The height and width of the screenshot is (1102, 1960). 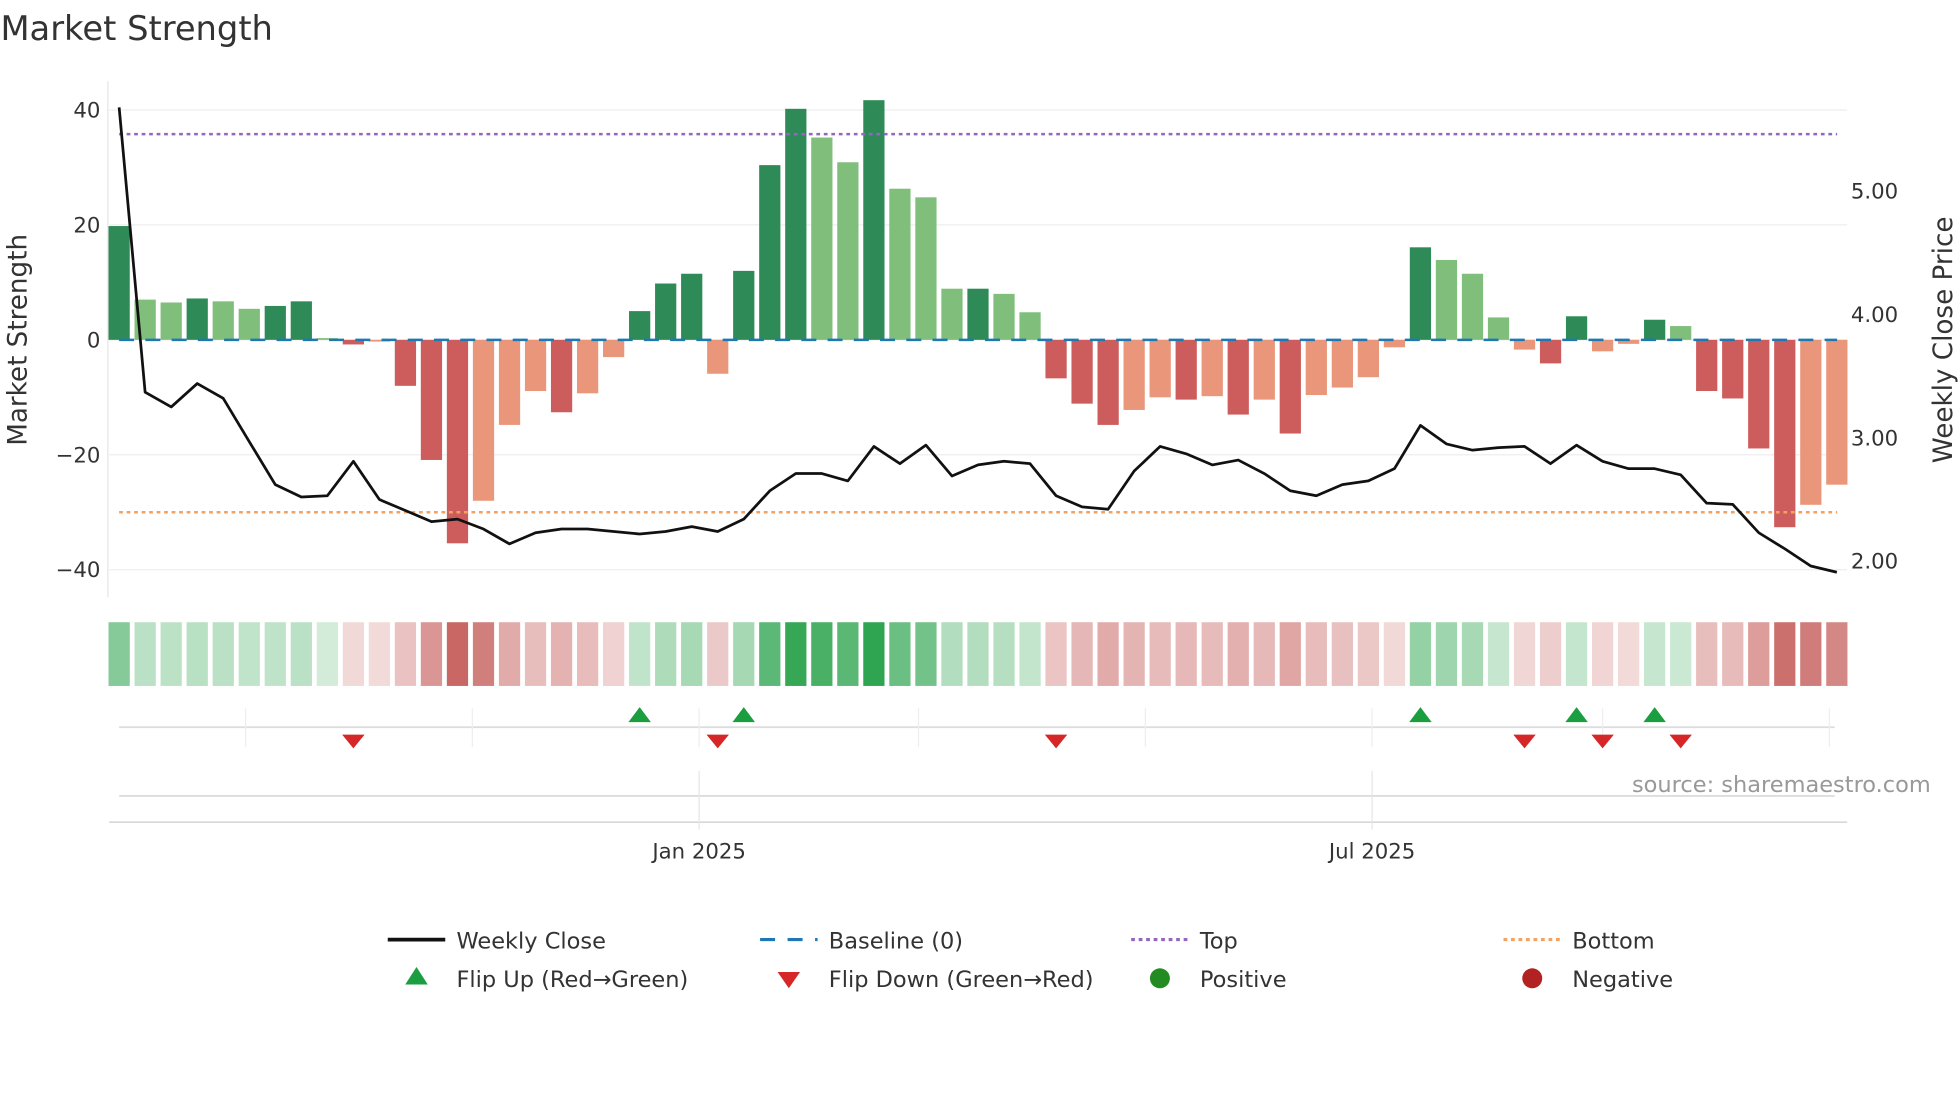 I want to click on x-tick-label: Jul 2025, so click(x=1371, y=851).